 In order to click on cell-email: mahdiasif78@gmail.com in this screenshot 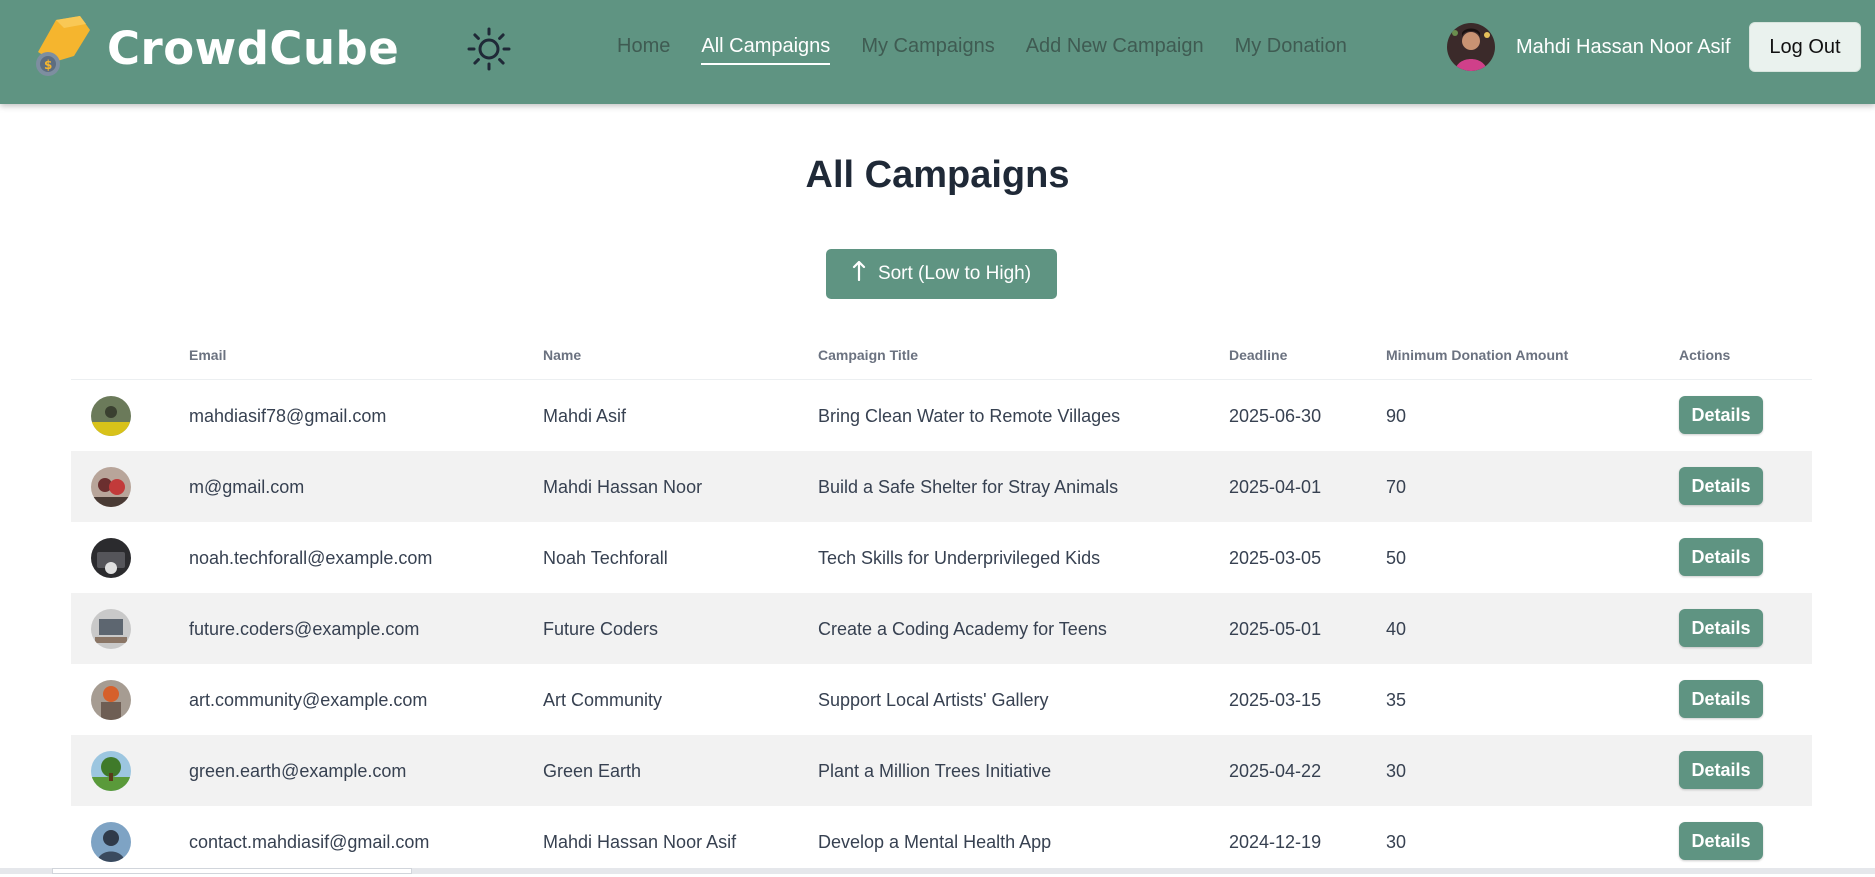, I will do `click(288, 416)`.